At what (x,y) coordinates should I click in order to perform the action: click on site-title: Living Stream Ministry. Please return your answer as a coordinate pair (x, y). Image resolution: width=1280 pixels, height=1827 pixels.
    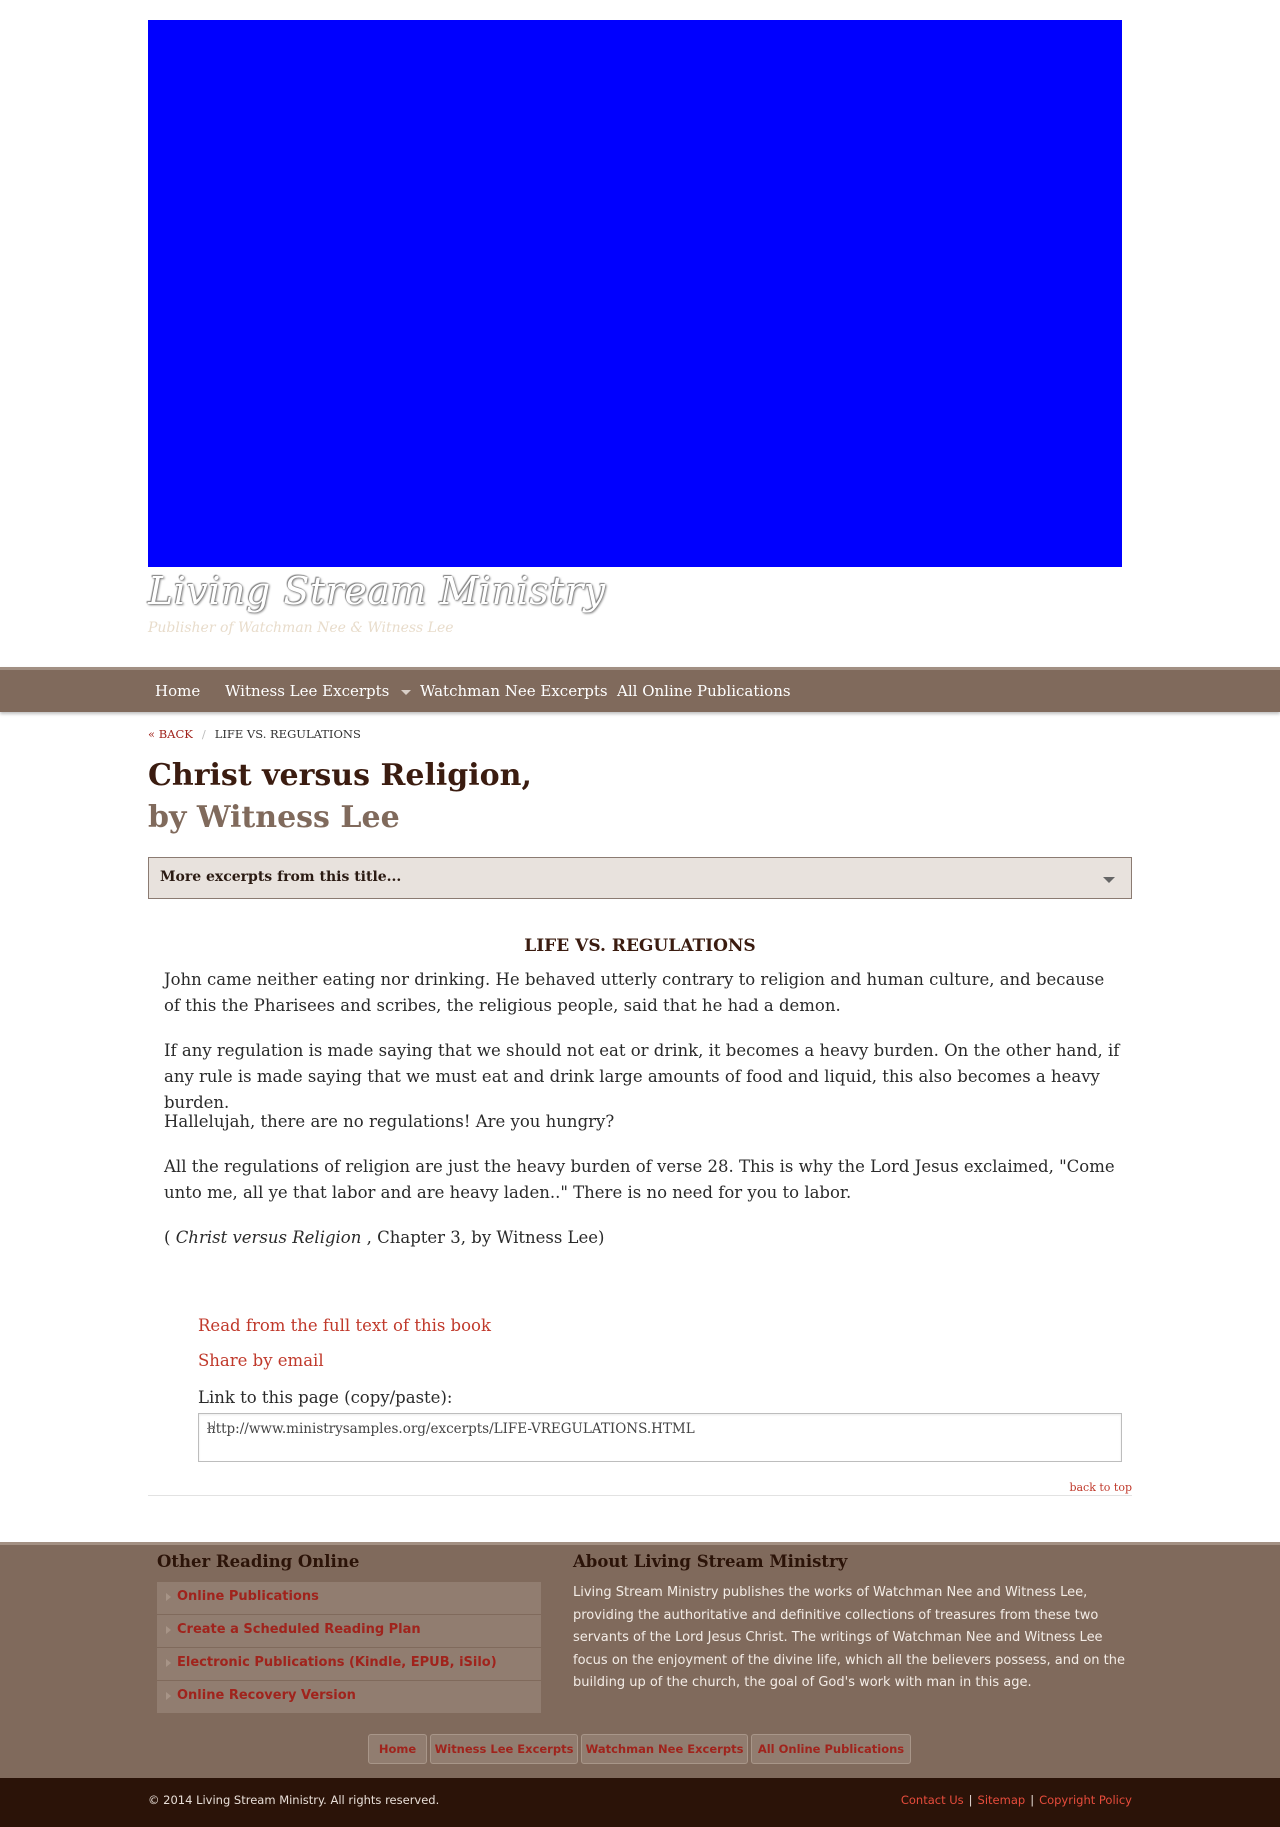
    Looking at the image, I should click on (377, 591).